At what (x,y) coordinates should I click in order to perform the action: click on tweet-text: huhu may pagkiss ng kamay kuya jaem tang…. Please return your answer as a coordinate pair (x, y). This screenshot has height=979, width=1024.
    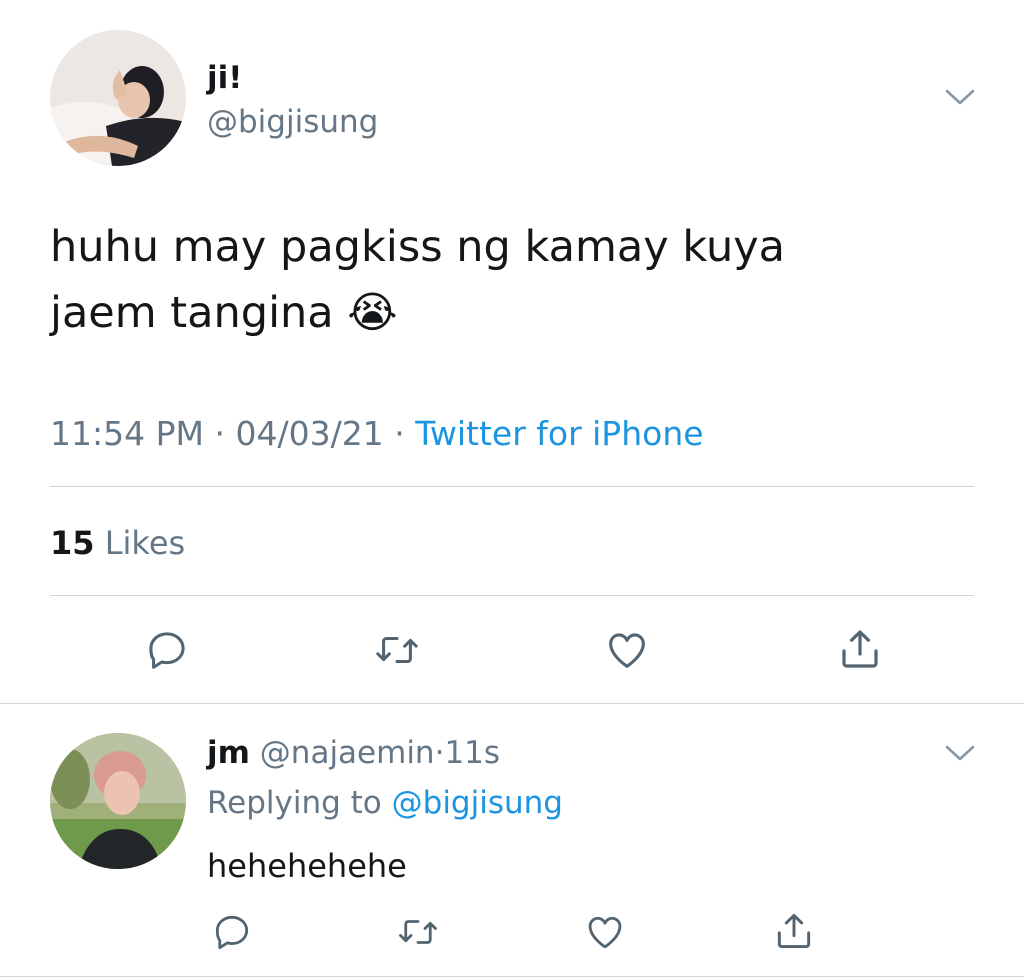
    Looking at the image, I should click on (500, 280).